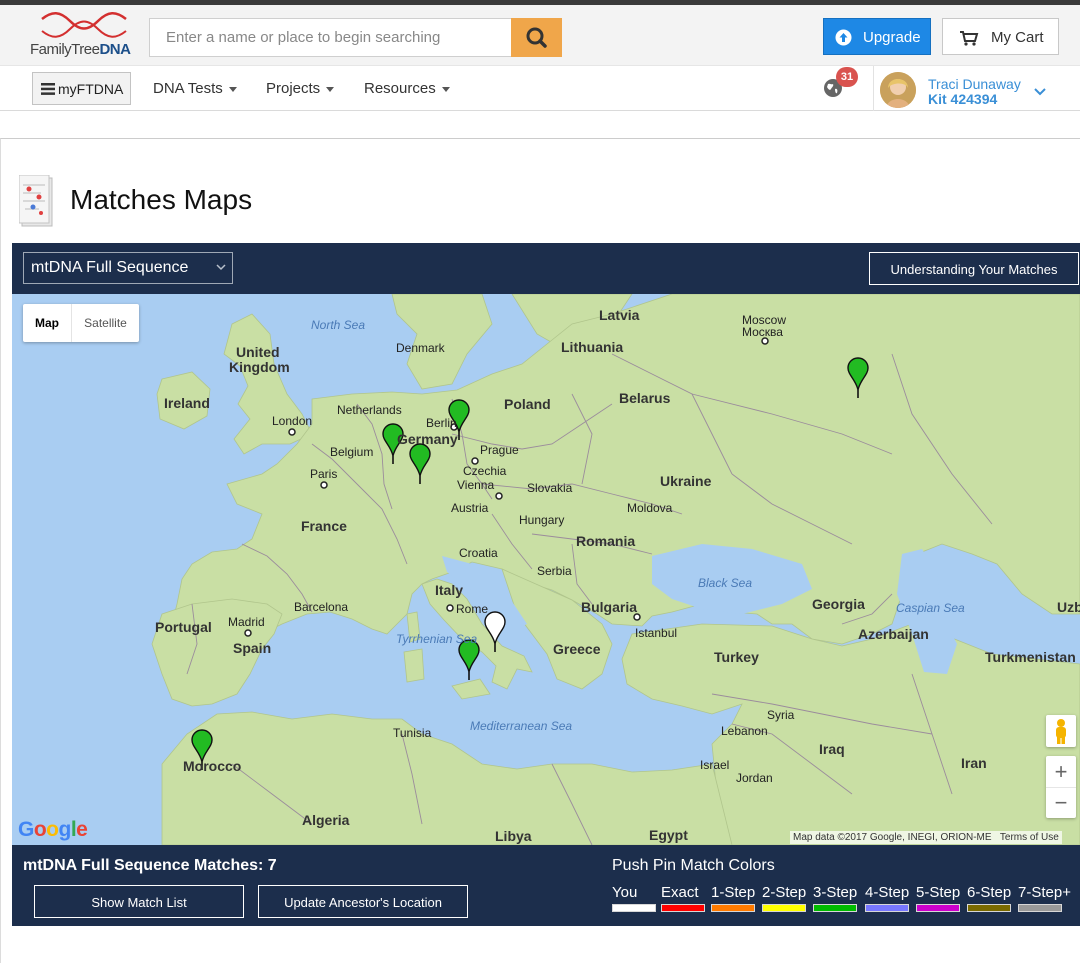  Describe the element at coordinates (887, 892) in the screenshot. I see `legend-label-4-step: 4-Step` at that location.